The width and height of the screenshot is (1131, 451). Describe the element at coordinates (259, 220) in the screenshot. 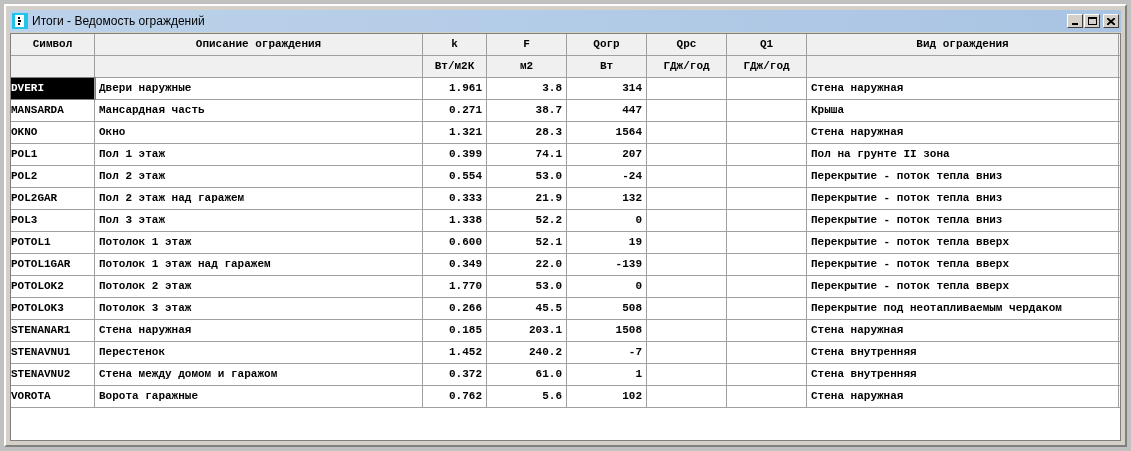

I see `table-cell: Пол 3 этаж` at that location.